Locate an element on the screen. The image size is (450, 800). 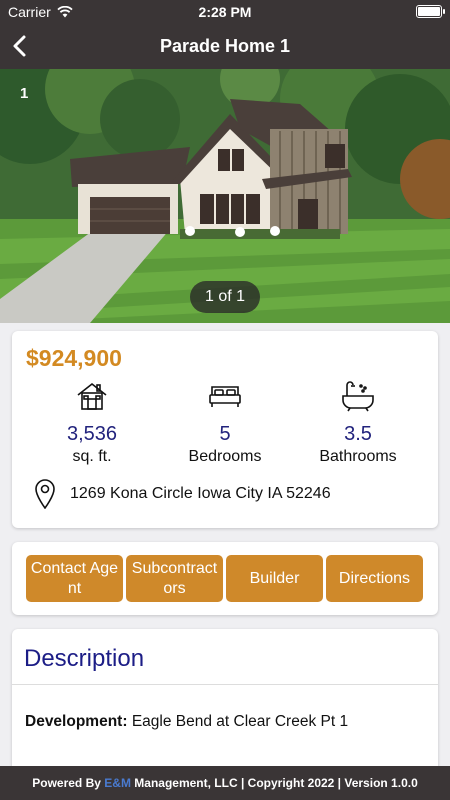
address-text: 1269 Kona Circle Iowa City IA 52246 is located at coordinates (200, 493).